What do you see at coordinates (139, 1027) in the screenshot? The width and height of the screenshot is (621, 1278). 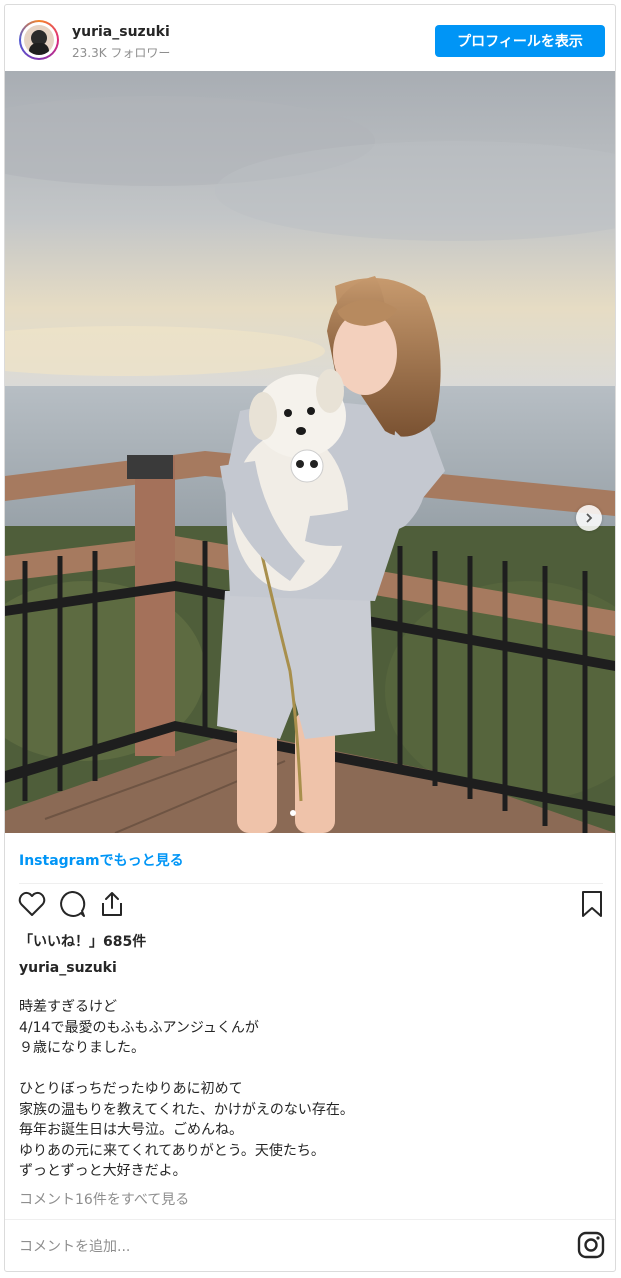 I see `caption-line: 4/14で最愛のもふもふアンジュくんが` at bounding box center [139, 1027].